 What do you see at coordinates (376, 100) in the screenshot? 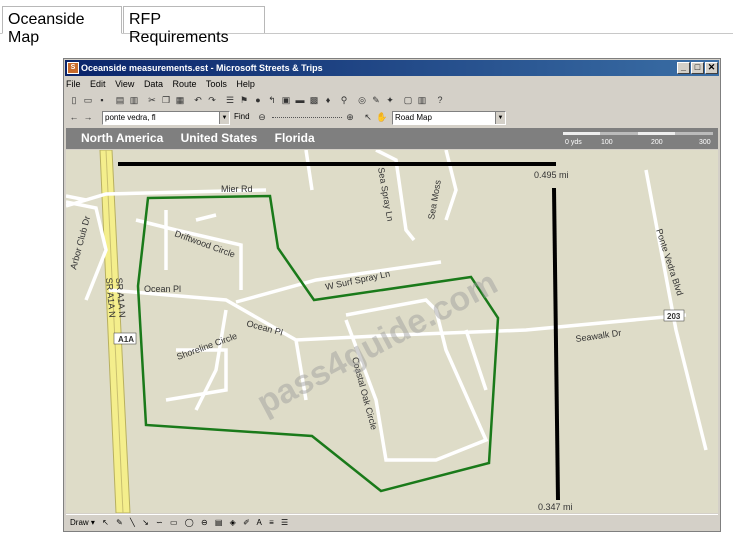
I see `highlight-icon: ✎` at bounding box center [376, 100].